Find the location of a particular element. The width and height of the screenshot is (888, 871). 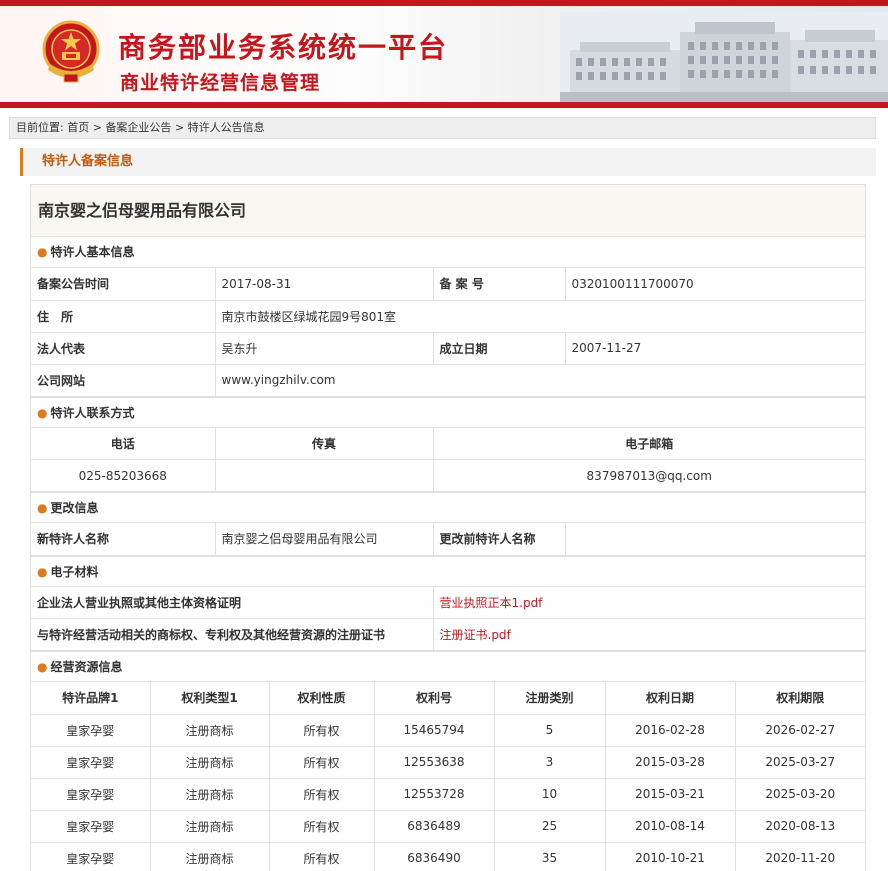

founded-value: 2007-11-27 is located at coordinates (714, 348).